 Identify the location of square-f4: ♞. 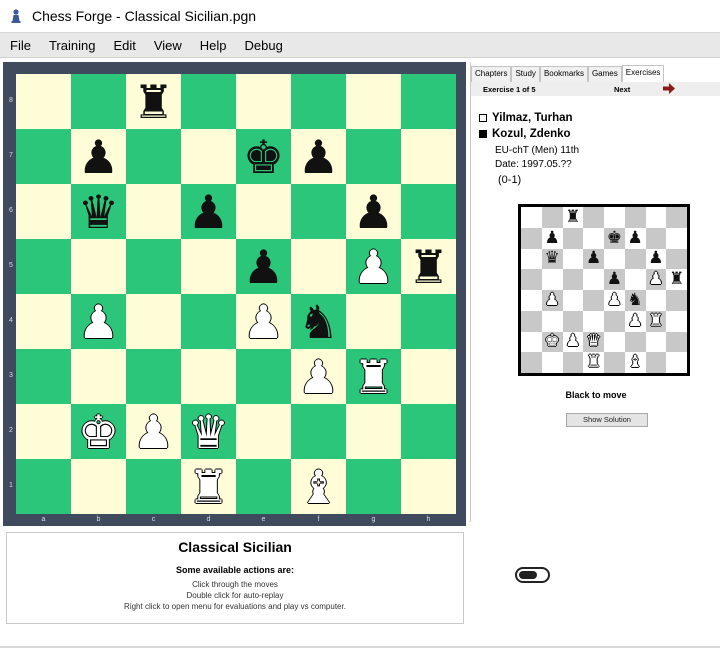
(318, 321).